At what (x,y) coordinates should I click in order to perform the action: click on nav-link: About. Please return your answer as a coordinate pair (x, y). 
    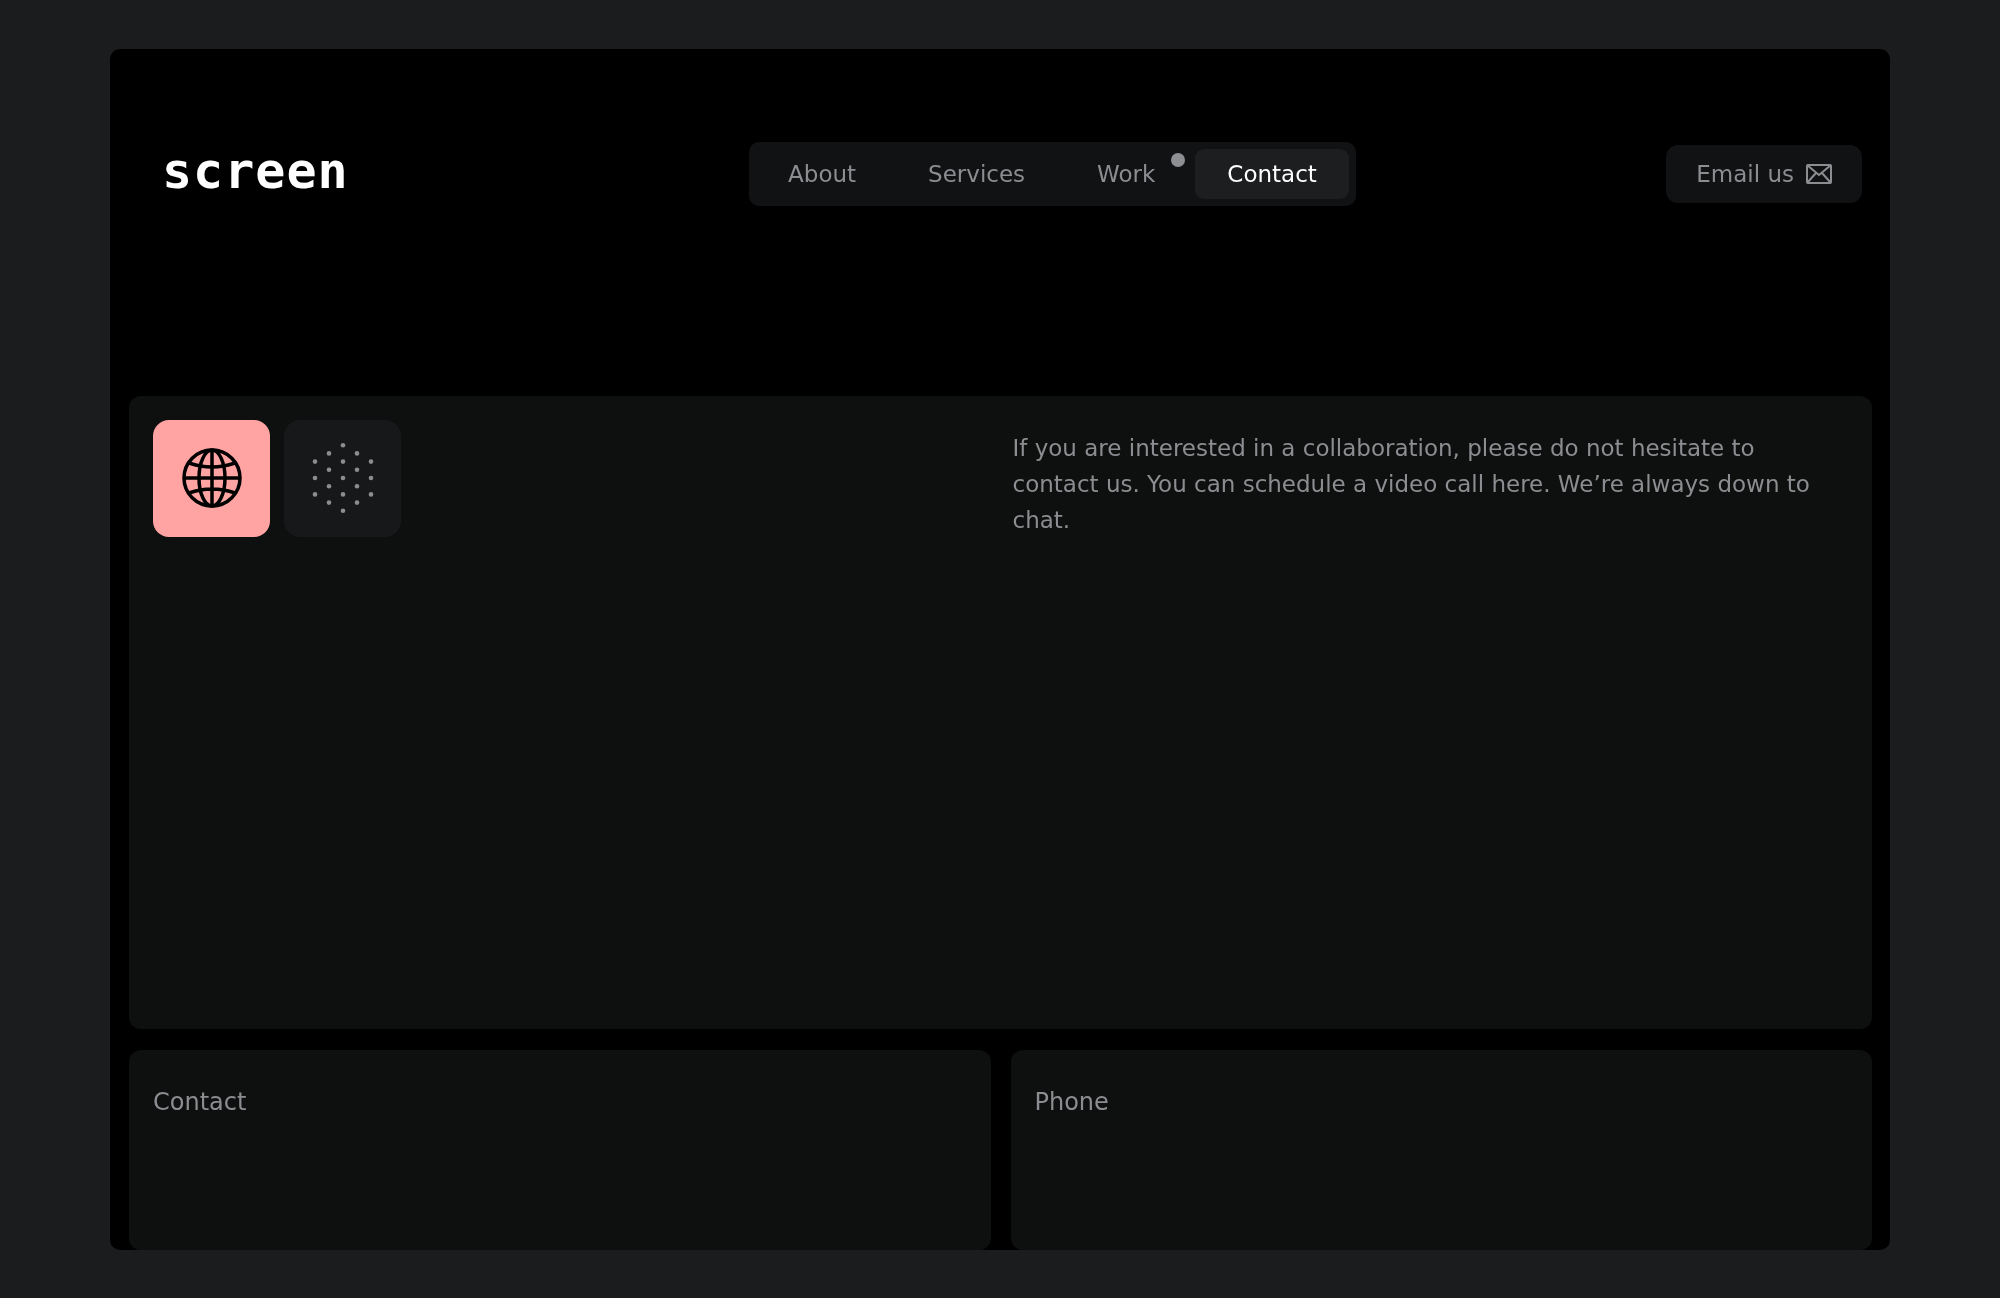
    Looking at the image, I should click on (822, 174).